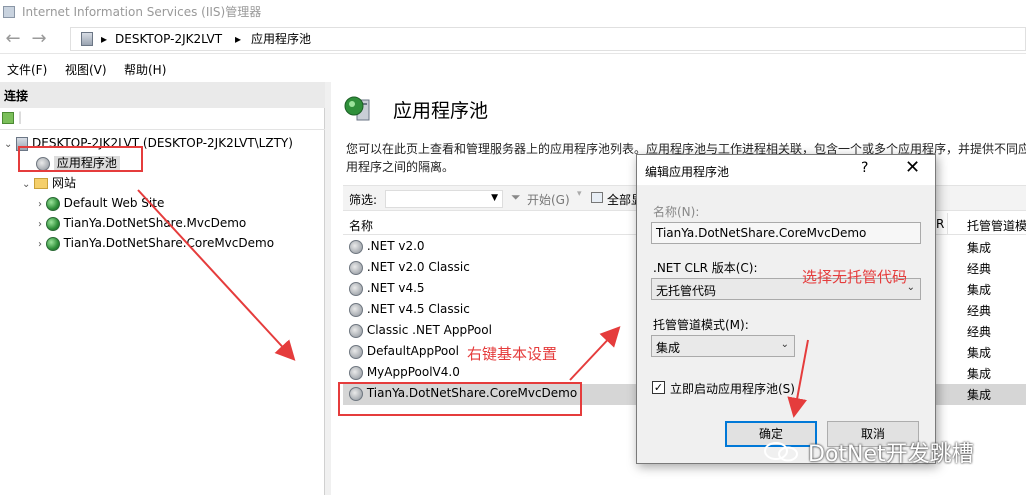 Image resolution: width=1026 pixels, height=495 pixels. I want to click on chevron-down-icon: ▾, so click(579, 194).